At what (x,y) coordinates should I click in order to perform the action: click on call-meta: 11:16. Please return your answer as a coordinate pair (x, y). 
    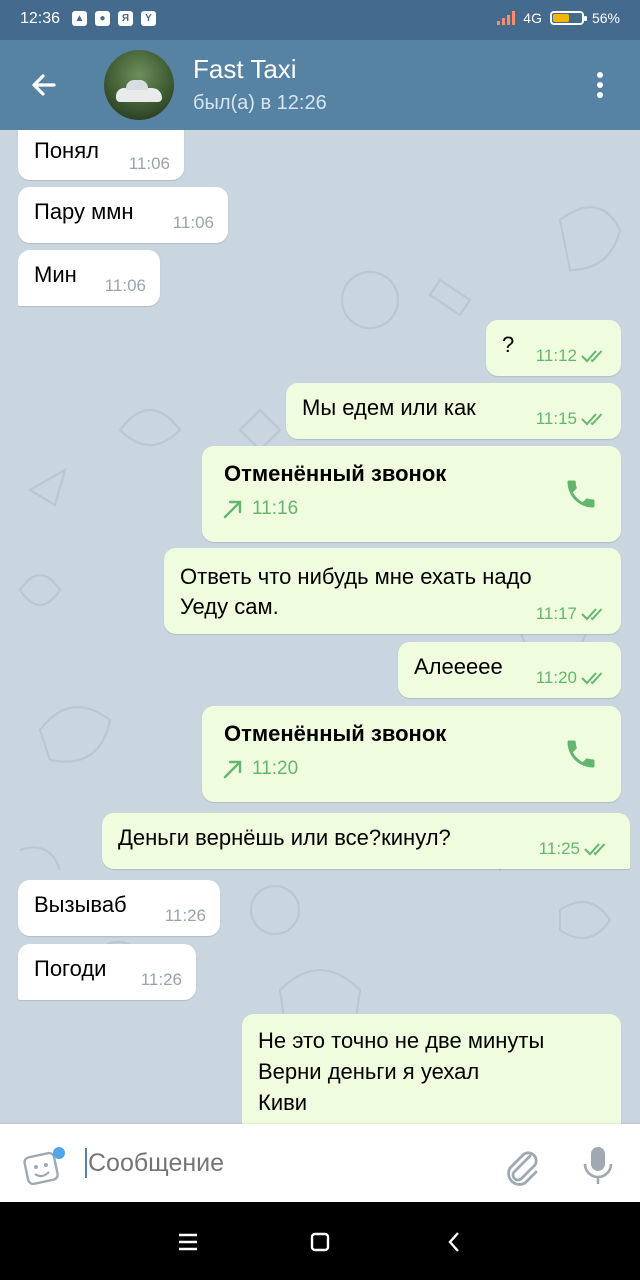
    Looking at the image, I should click on (260, 509).